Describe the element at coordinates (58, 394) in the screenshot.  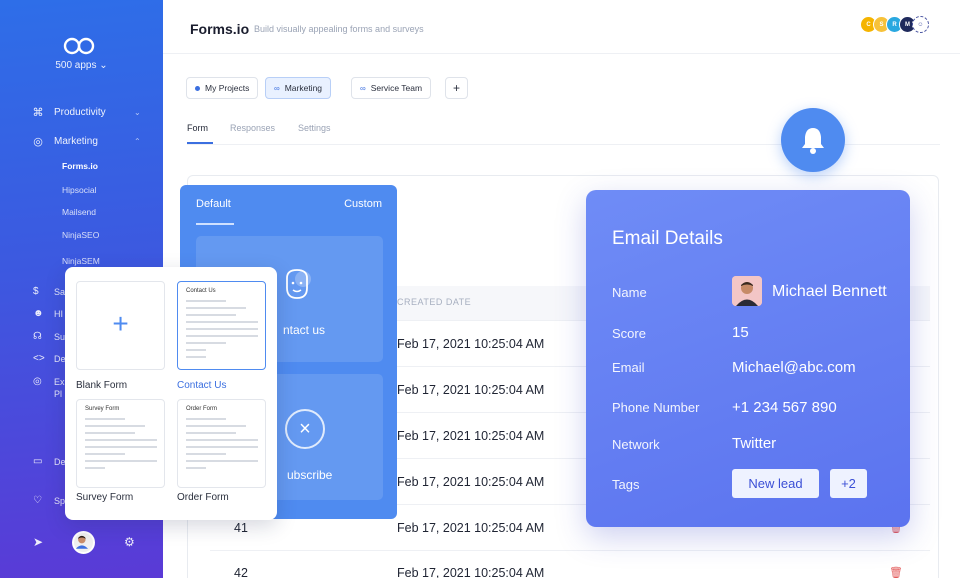
I see `sidebar-item-label: Pl` at that location.